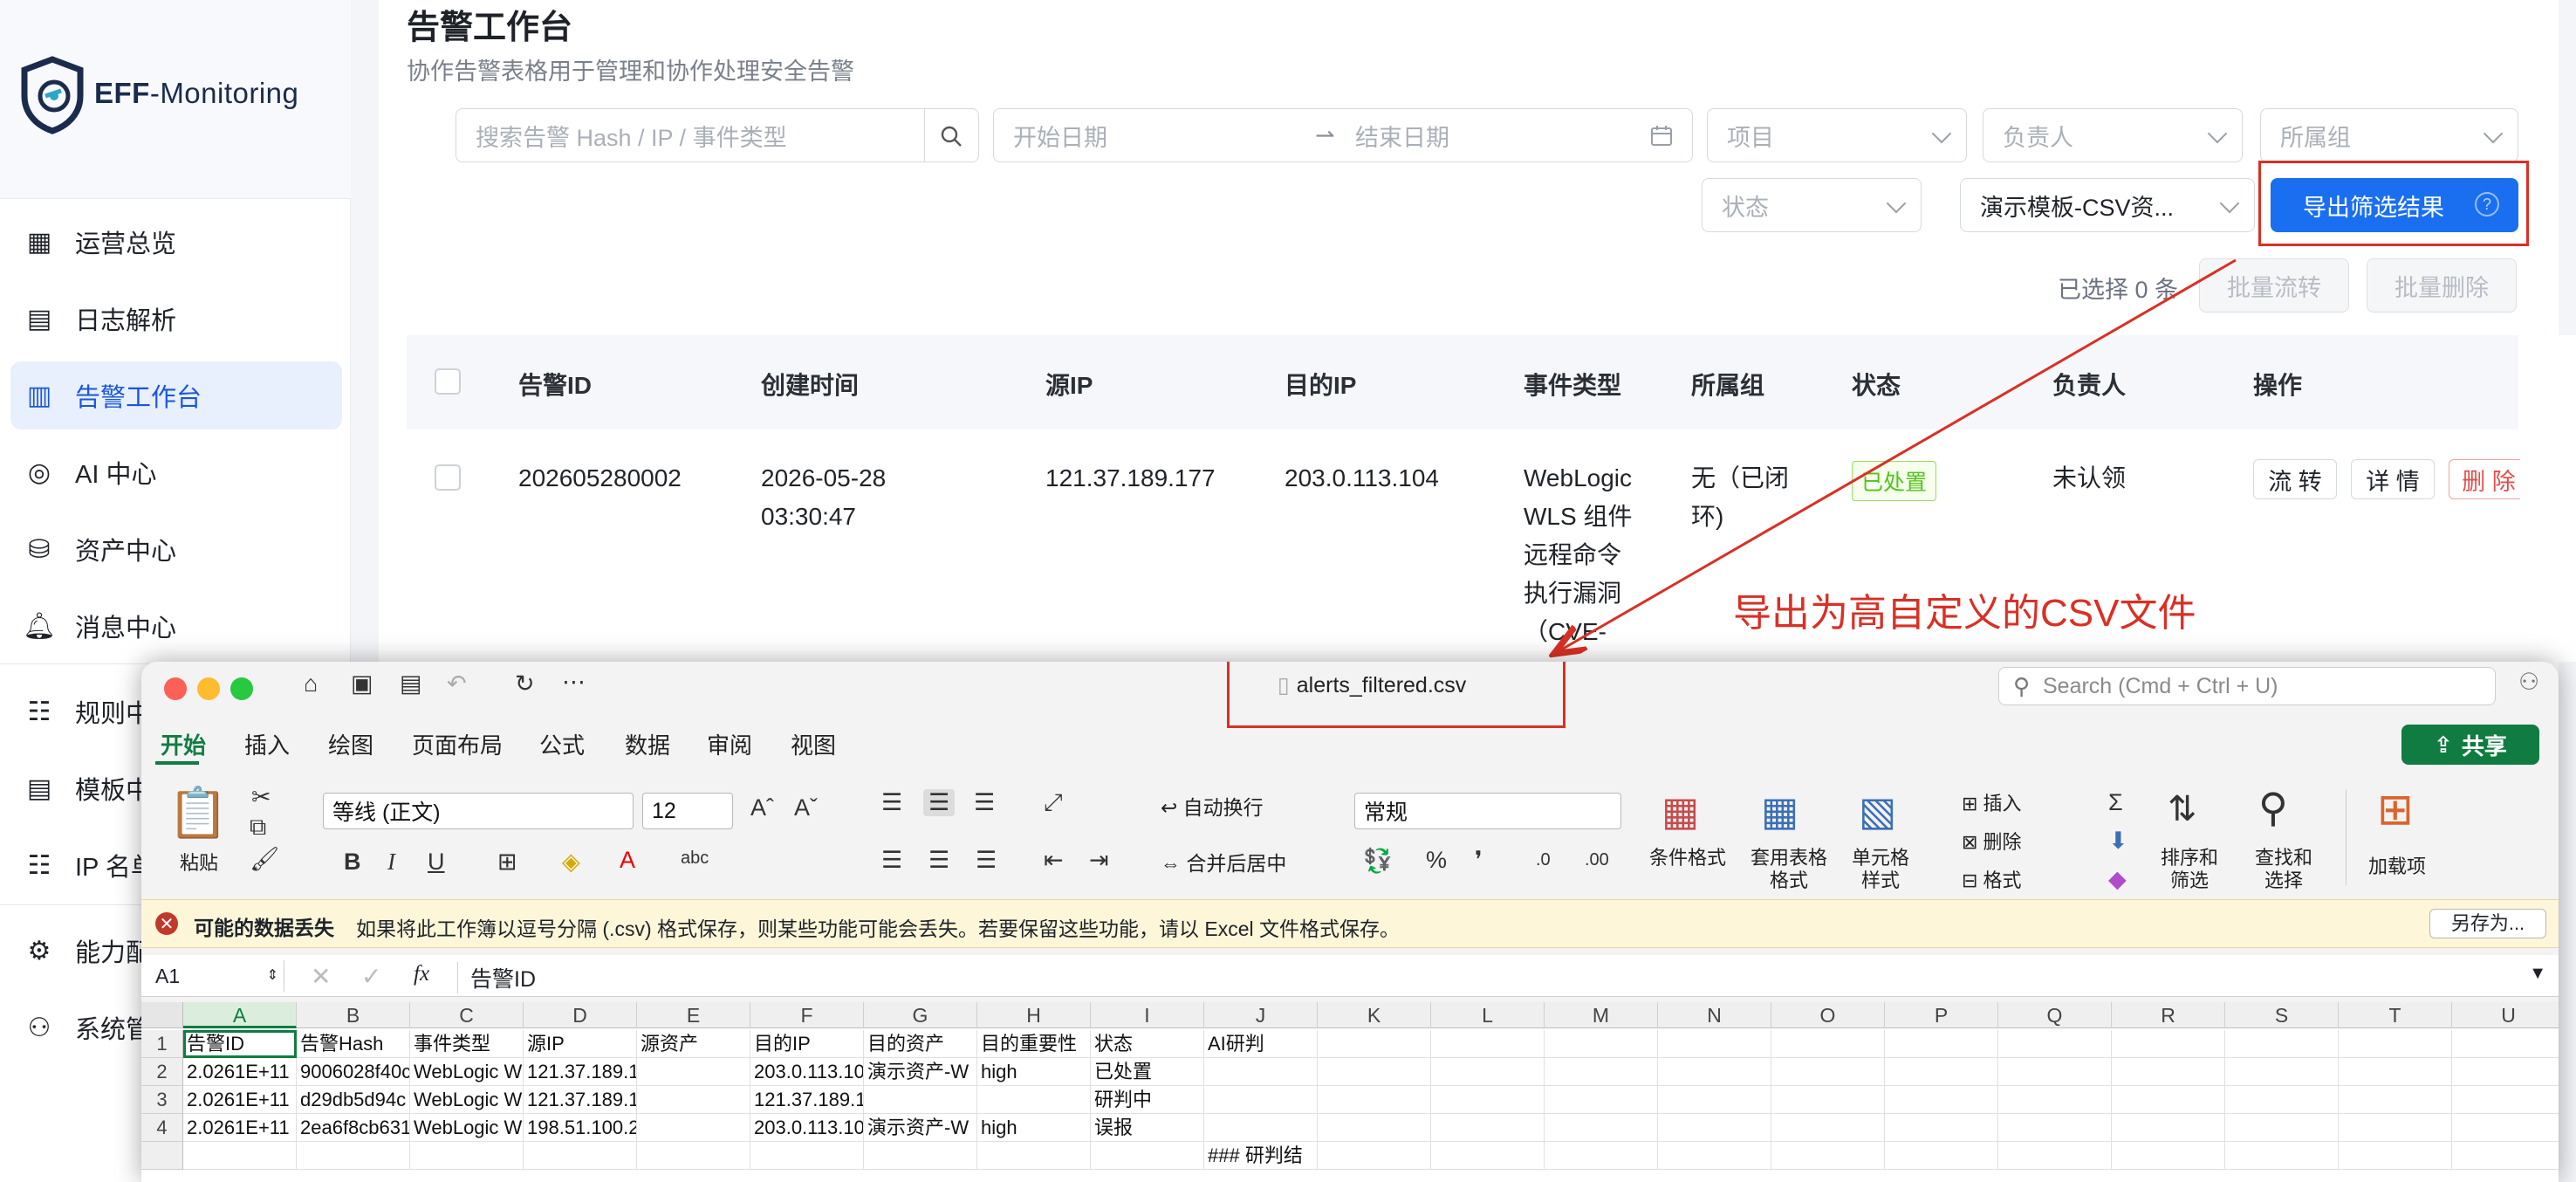  Describe the element at coordinates (939, 802) in the screenshot. I see `align-middle-icon: ☰` at that location.